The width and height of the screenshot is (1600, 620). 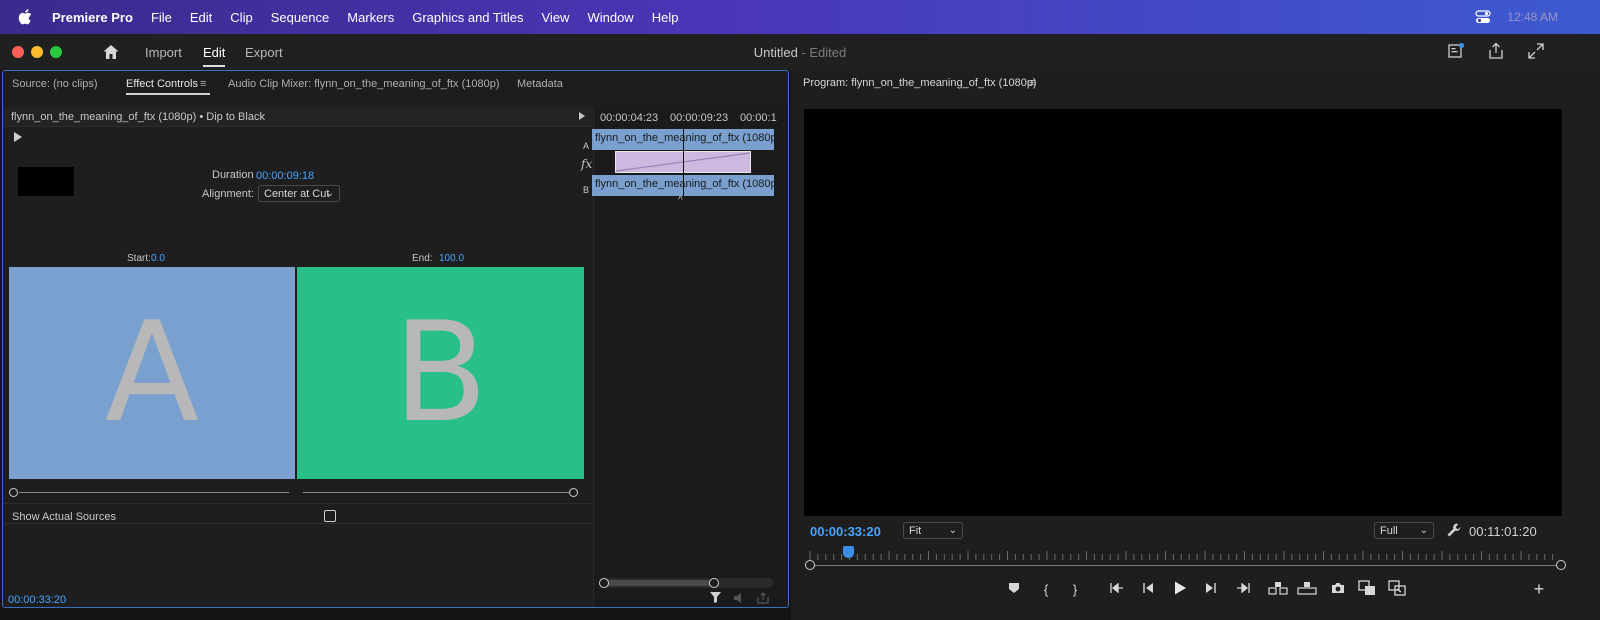 I want to click on alignment-dropdown: Center at Cut ⌄, so click(x=299, y=193).